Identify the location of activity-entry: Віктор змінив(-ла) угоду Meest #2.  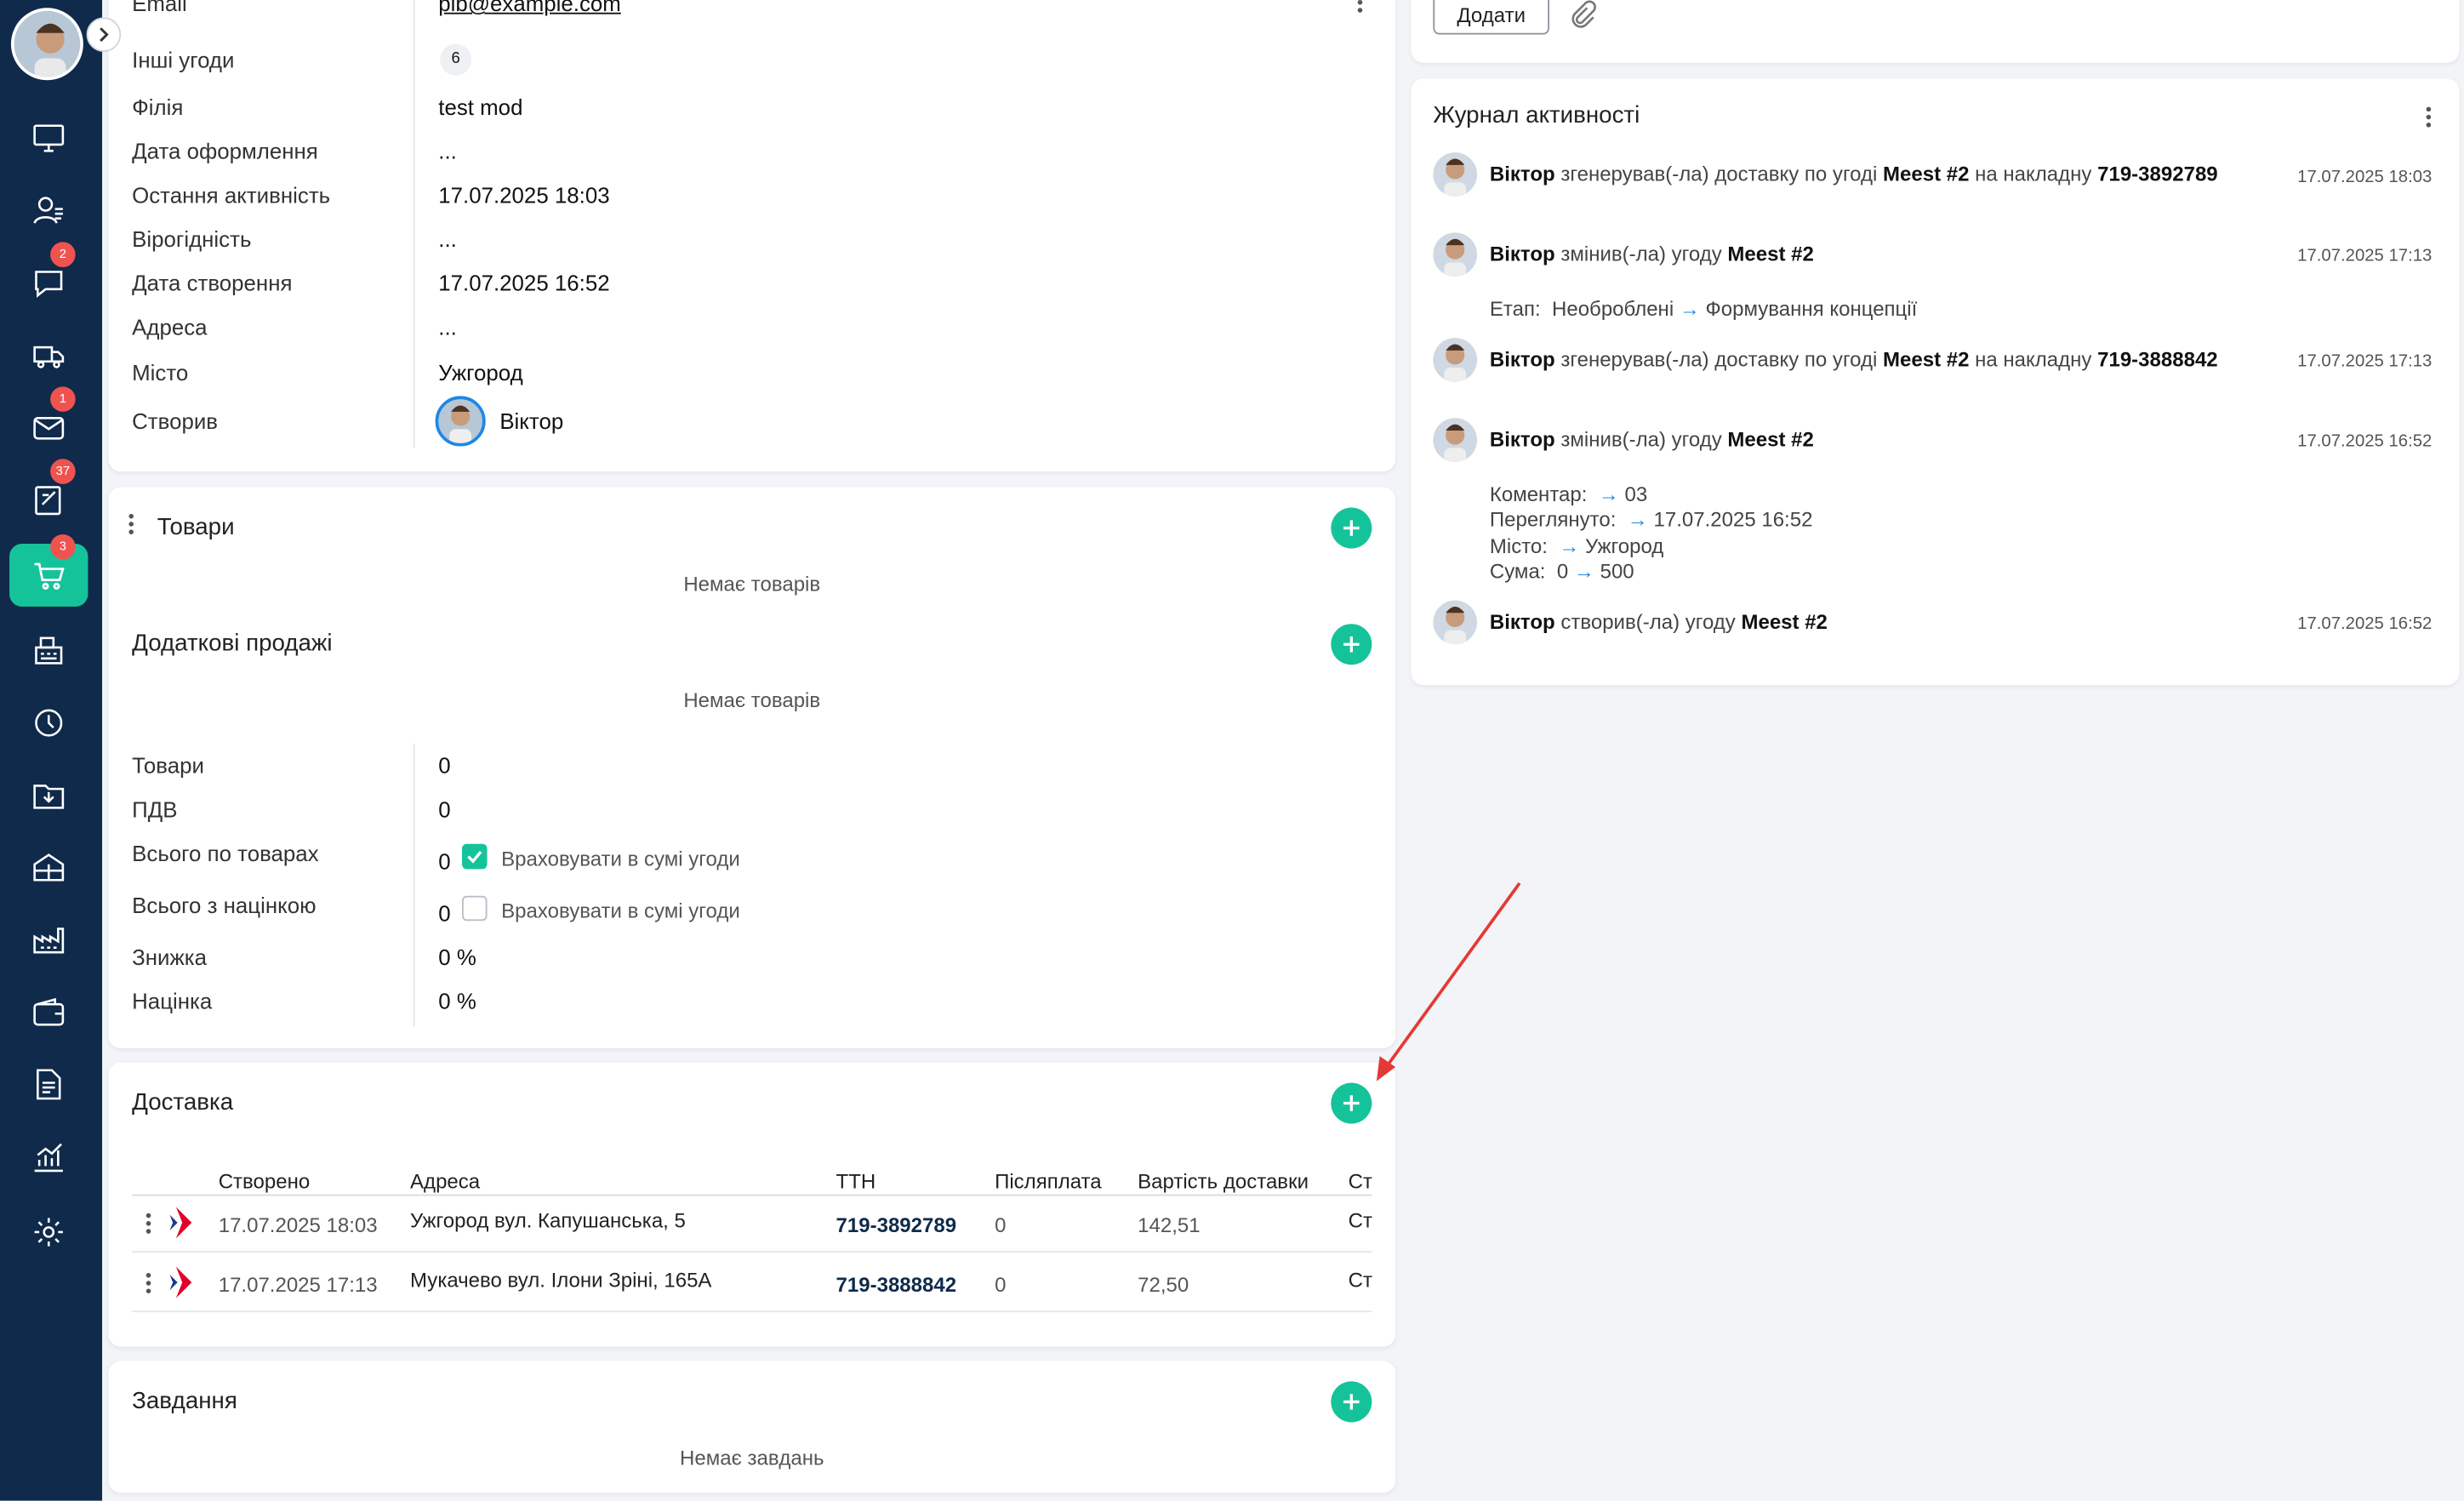
(1652, 439).